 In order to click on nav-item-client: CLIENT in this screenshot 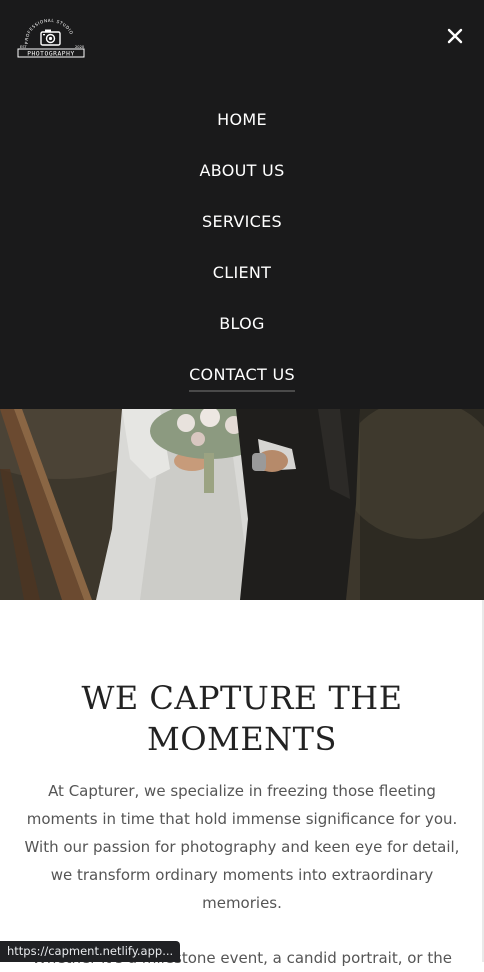, I will do `click(242, 272)`.